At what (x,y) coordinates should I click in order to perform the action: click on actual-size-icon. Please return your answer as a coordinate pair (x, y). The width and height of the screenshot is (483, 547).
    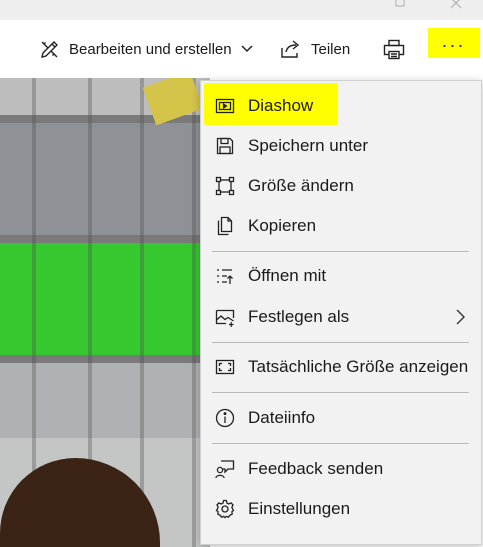
    Looking at the image, I should click on (225, 367).